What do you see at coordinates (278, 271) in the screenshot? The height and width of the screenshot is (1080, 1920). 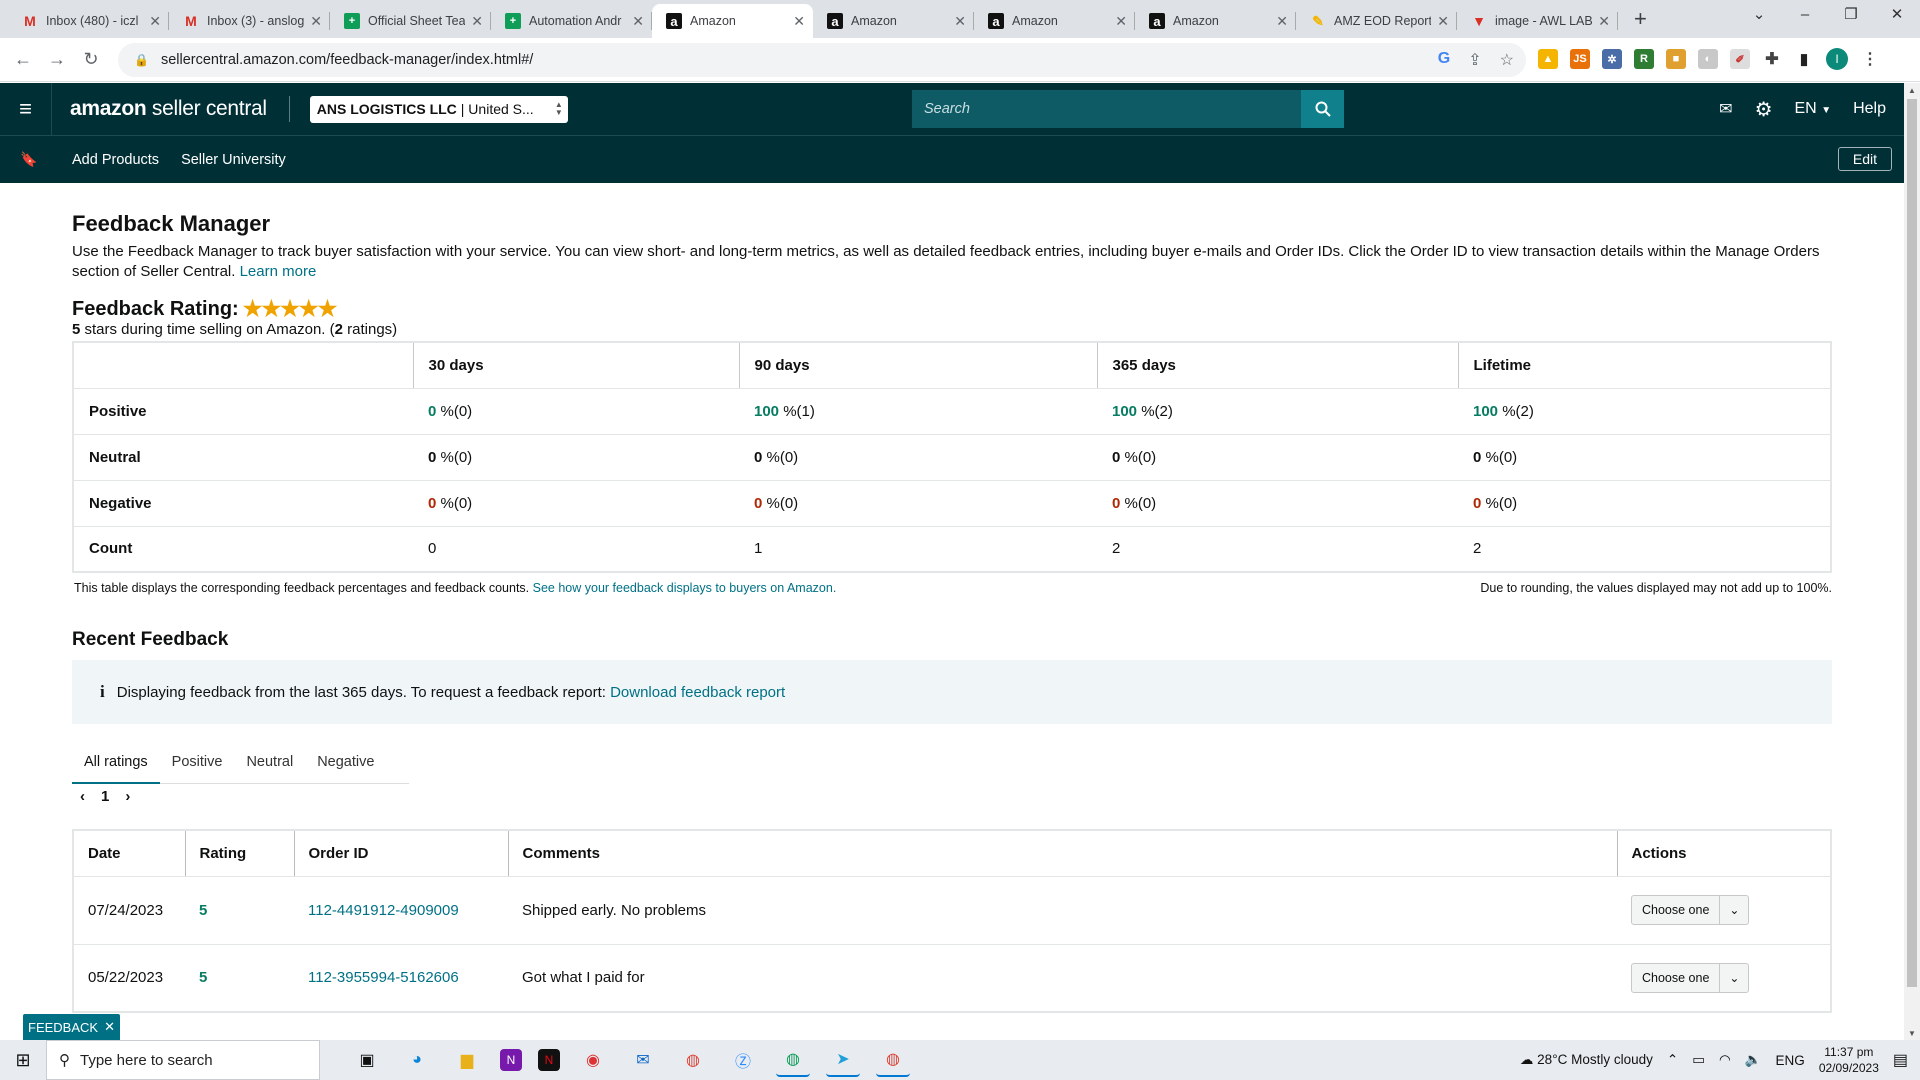 I see `learn-more-link: Learn more` at bounding box center [278, 271].